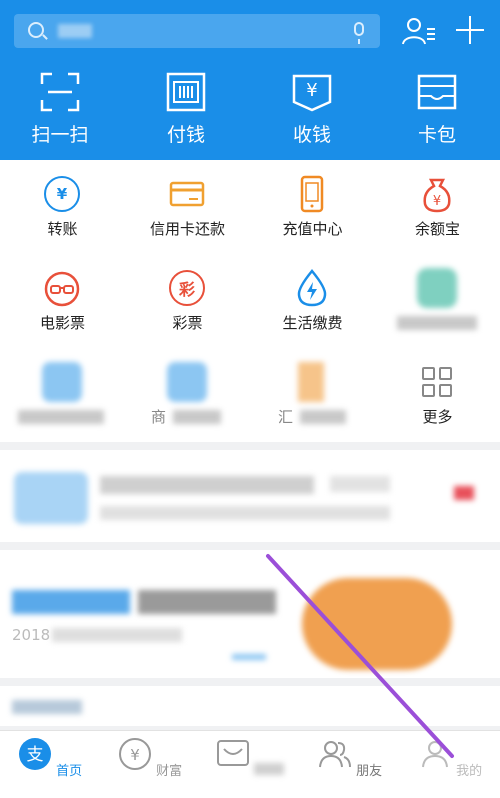  What do you see at coordinates (312, 288) in the screenshot?
I see `utility-bill-icon` at bounding box center [312, 288].